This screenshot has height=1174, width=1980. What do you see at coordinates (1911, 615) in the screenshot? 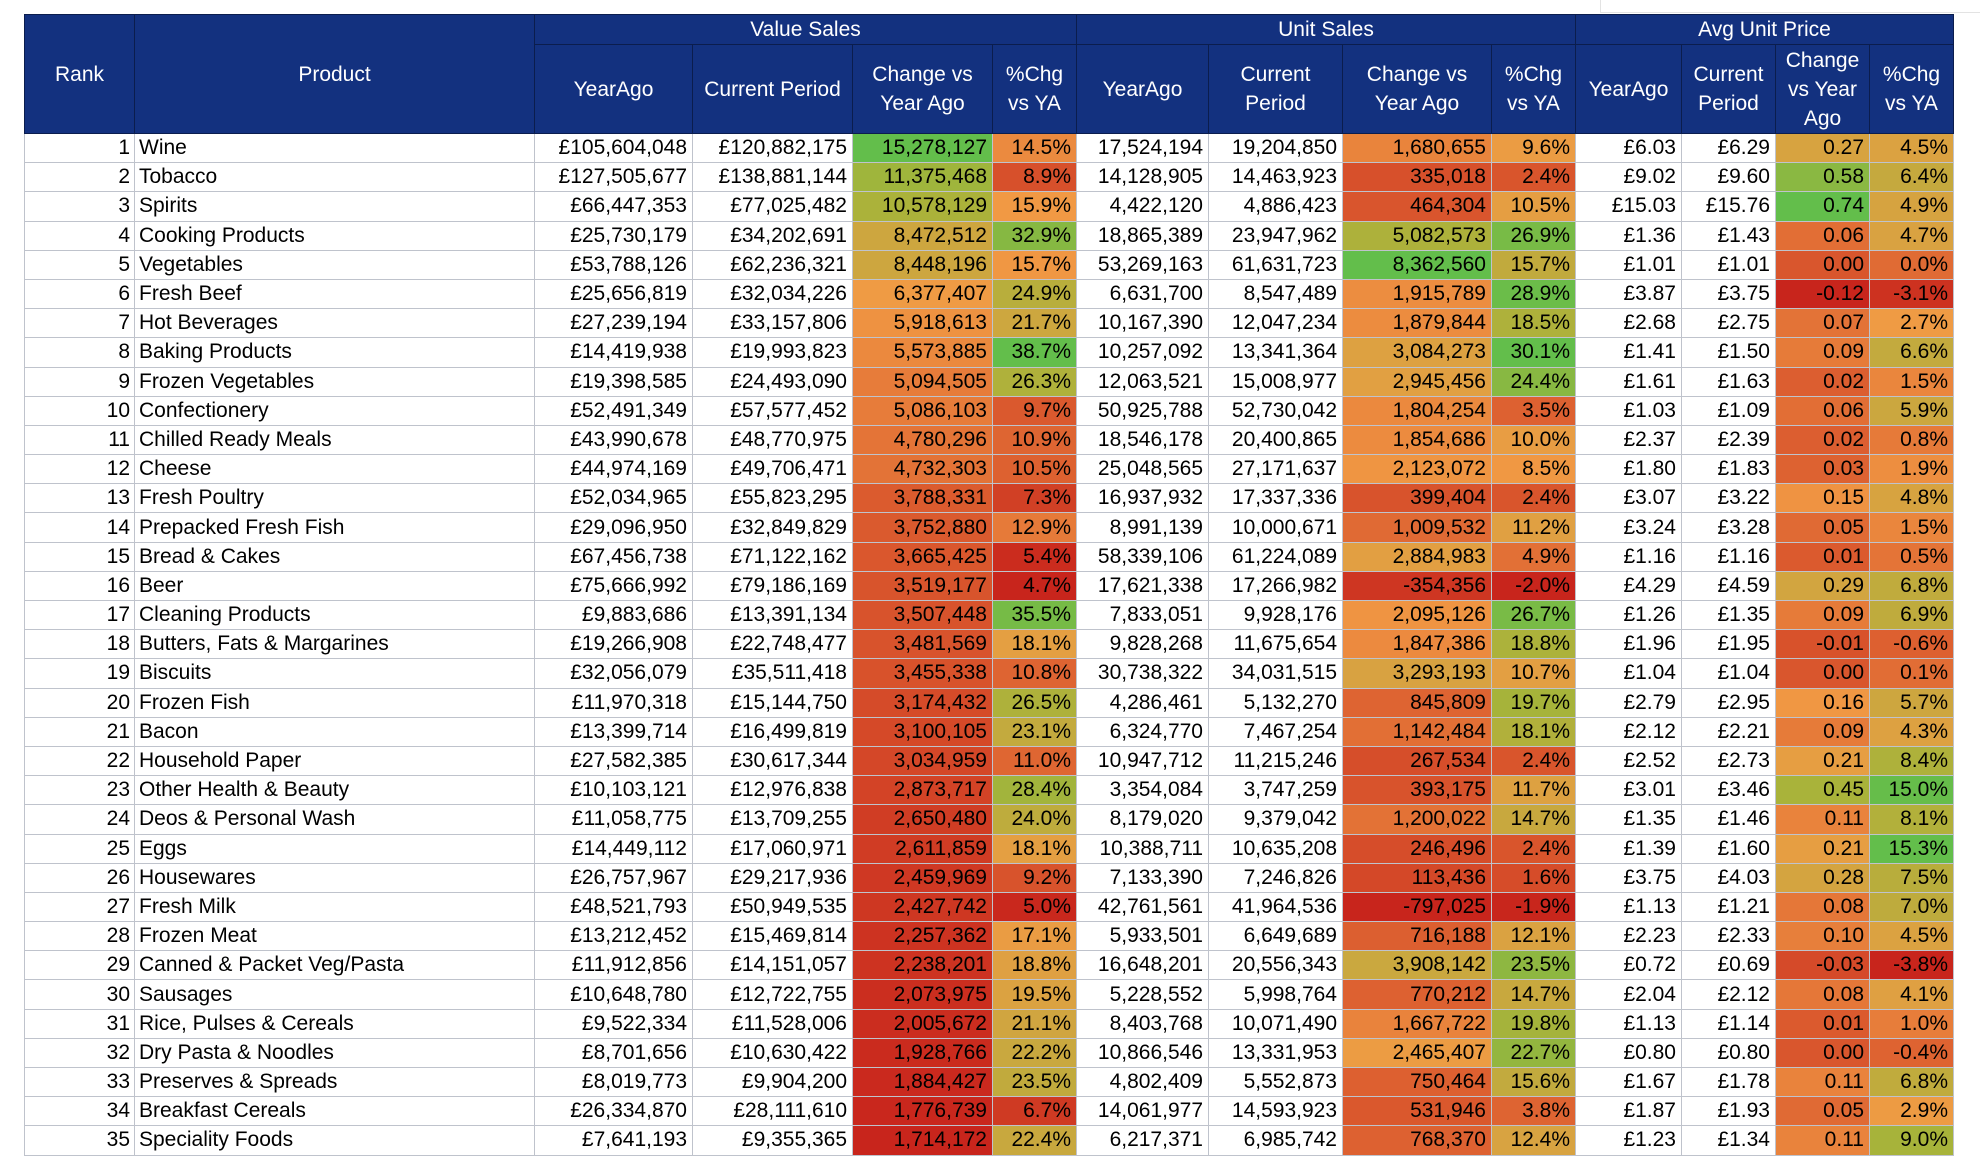
I see `price-pctchg-cell: 6.9%` at bounding box center [1911, 615].